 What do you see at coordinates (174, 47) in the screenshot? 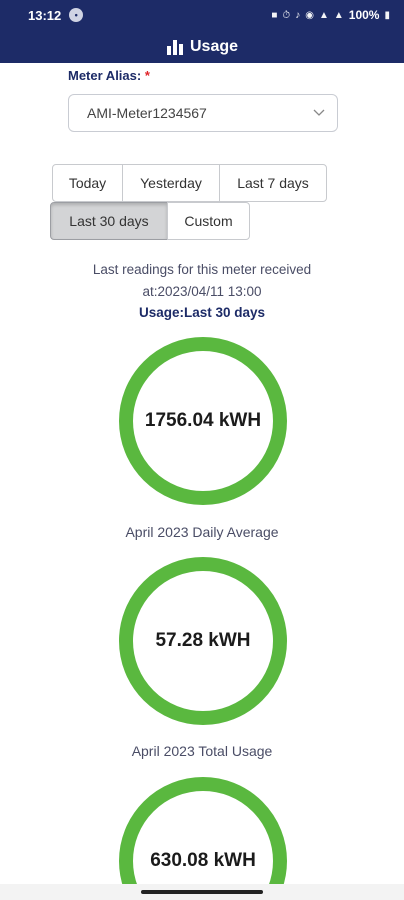
I see `bar-chart-icon` at bounding box center [174, 47].